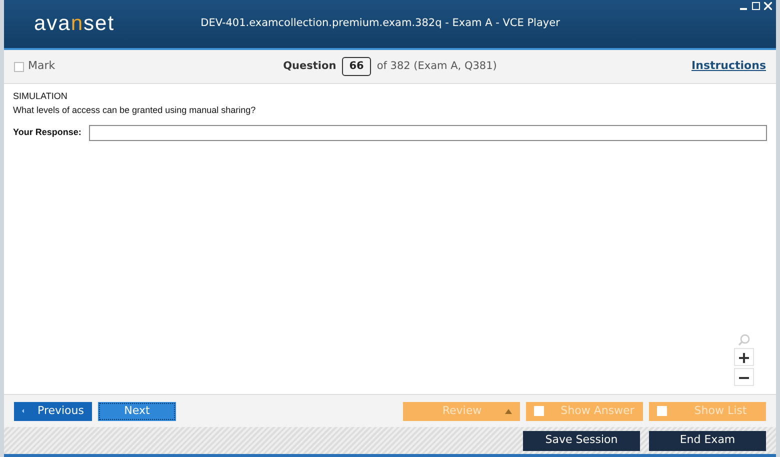 Image resolution: width=780 pixels, height=457 pixels. I want to click on response-label: Your Response:, so click(47, 133).